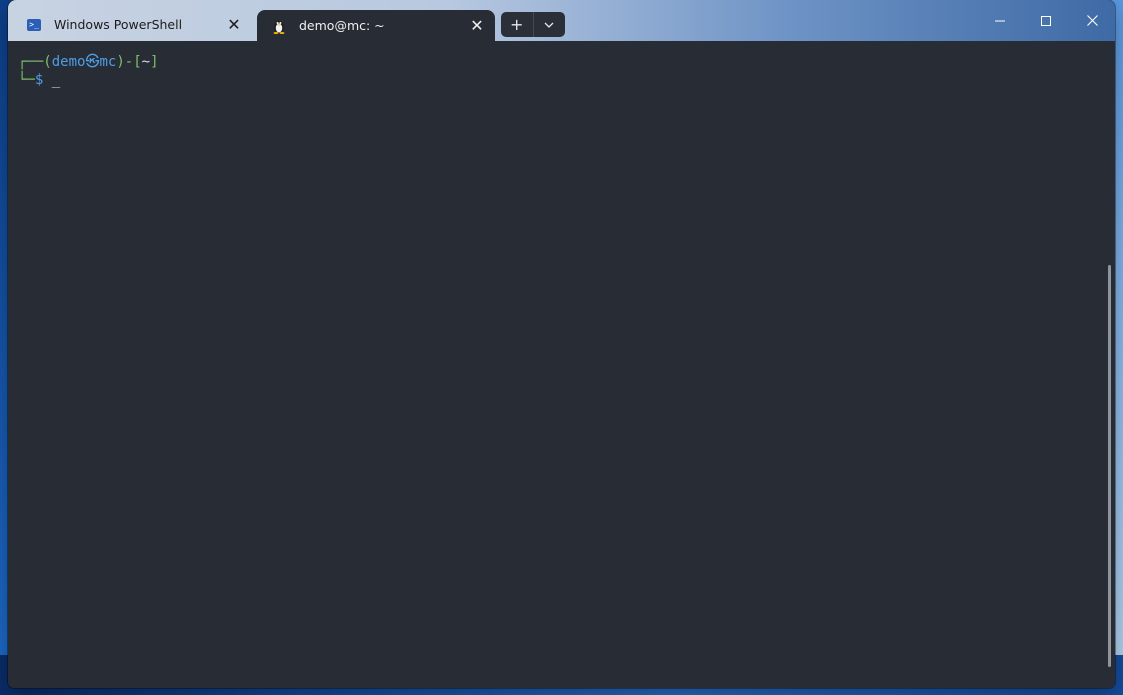 This screenshot has width=1123, height=695. I want to click on powershell-icon: >_, so click(34, 25).